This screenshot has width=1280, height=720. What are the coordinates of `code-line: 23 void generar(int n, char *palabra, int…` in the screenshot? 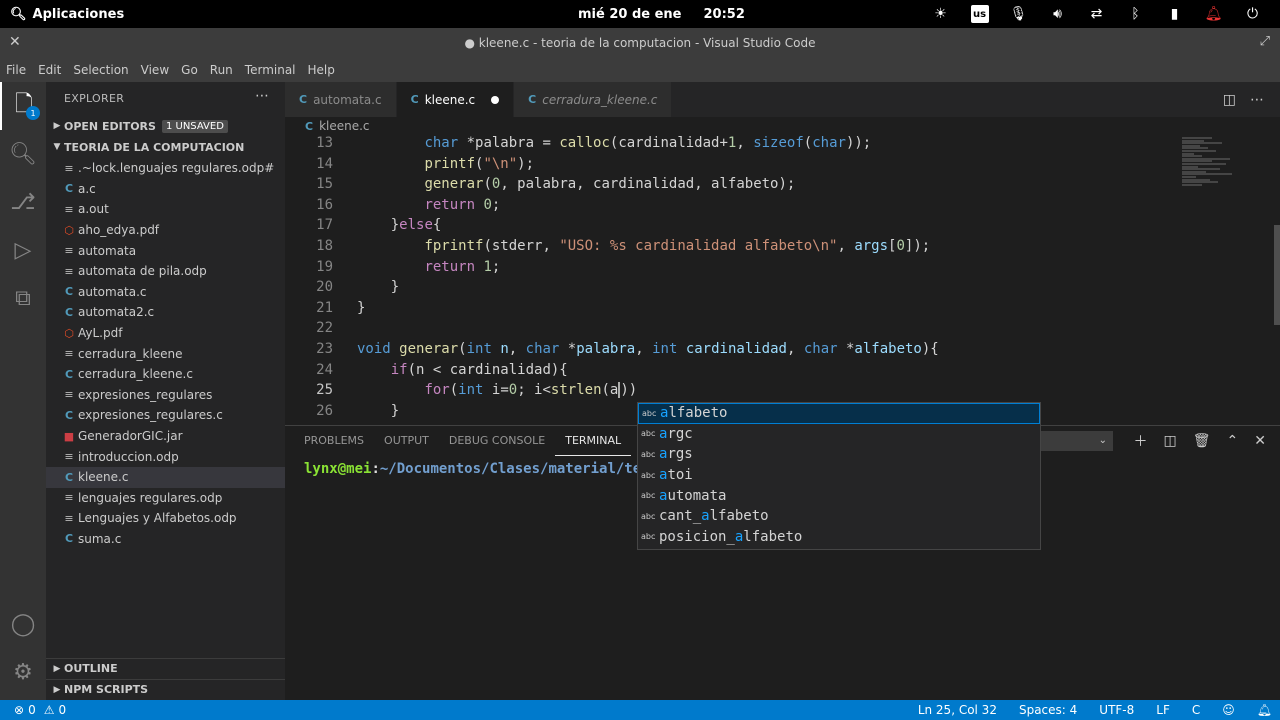 It's located at (725, 349).